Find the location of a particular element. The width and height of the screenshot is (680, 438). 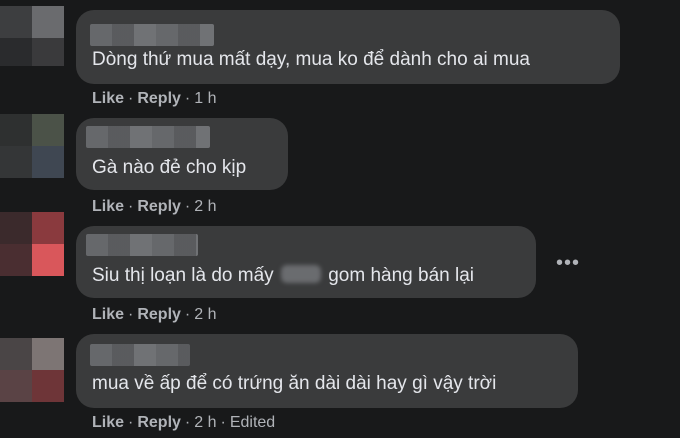

comment-bubble: Siu thị loạn là do mấy gom hàng bán lại is located at coordinates (306, 262).